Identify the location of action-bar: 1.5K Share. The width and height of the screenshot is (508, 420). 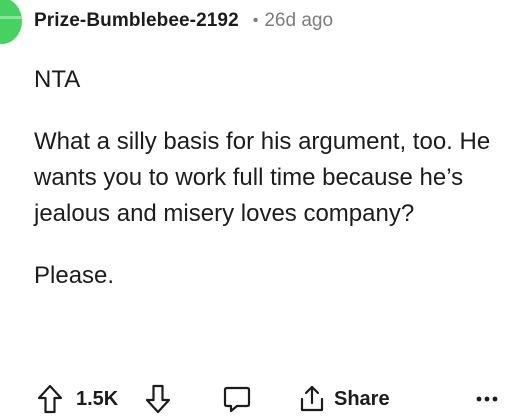
(269, 400).